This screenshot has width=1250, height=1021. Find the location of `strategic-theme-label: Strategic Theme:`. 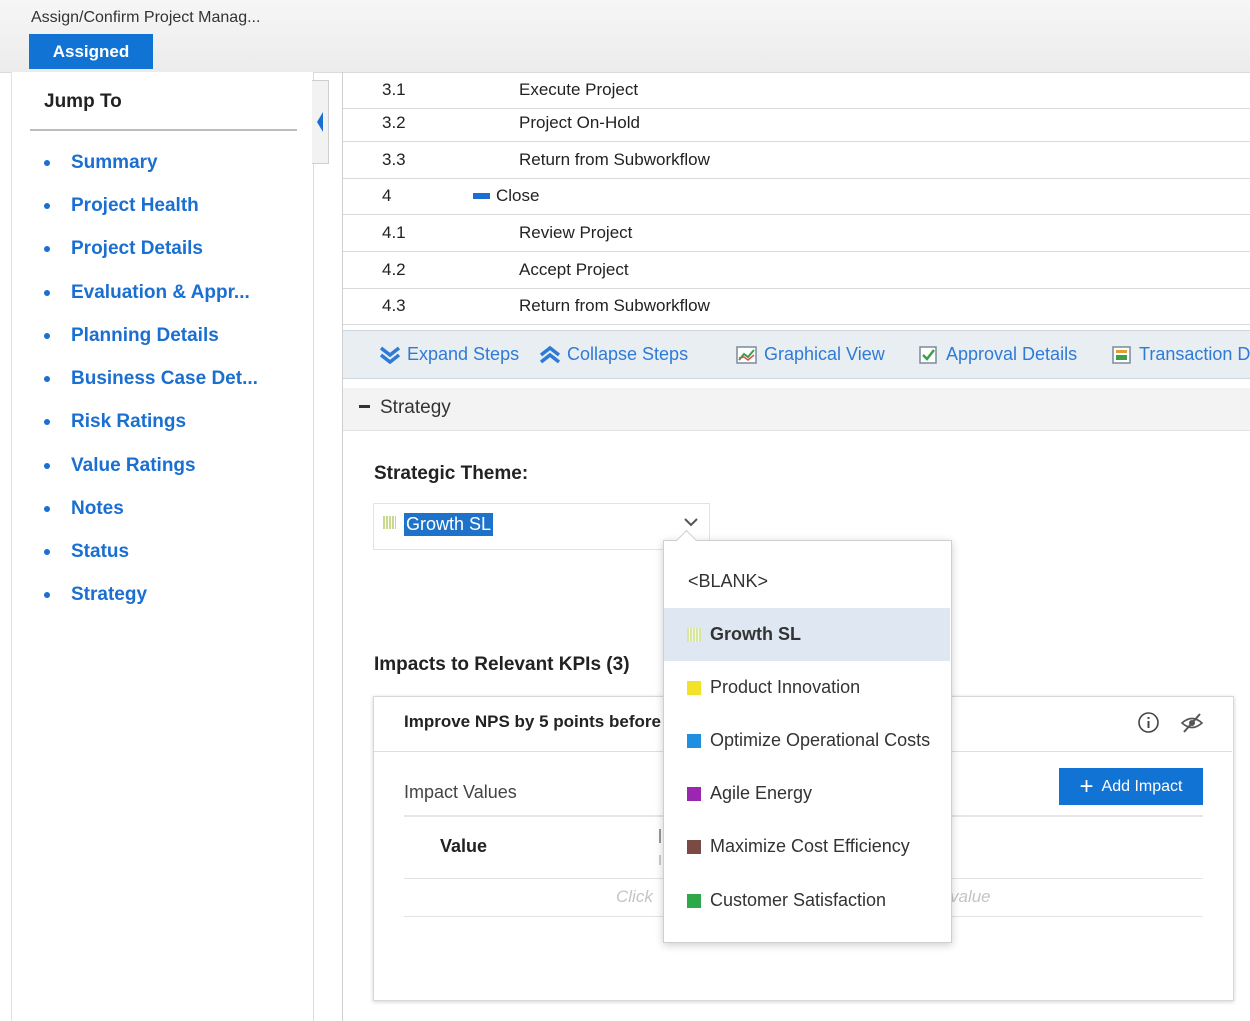

strategic-theme-label: Strategic Theme: is located at coordinates (451, 473).